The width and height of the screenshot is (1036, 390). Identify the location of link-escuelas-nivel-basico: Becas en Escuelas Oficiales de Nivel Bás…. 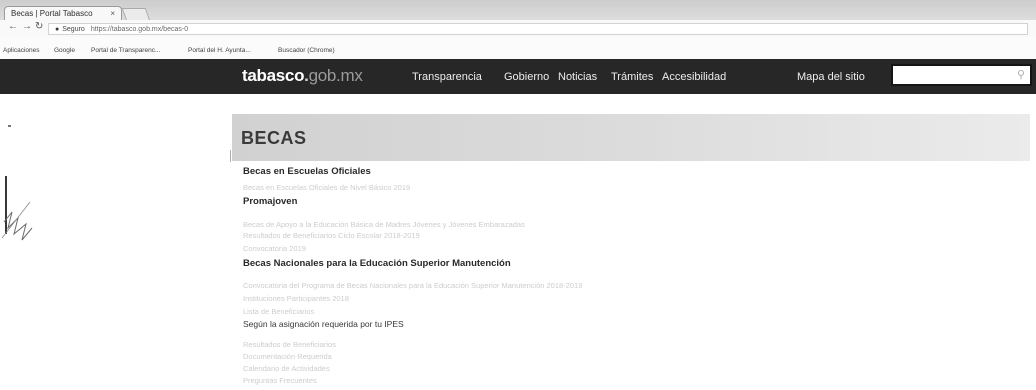
(326, 187).